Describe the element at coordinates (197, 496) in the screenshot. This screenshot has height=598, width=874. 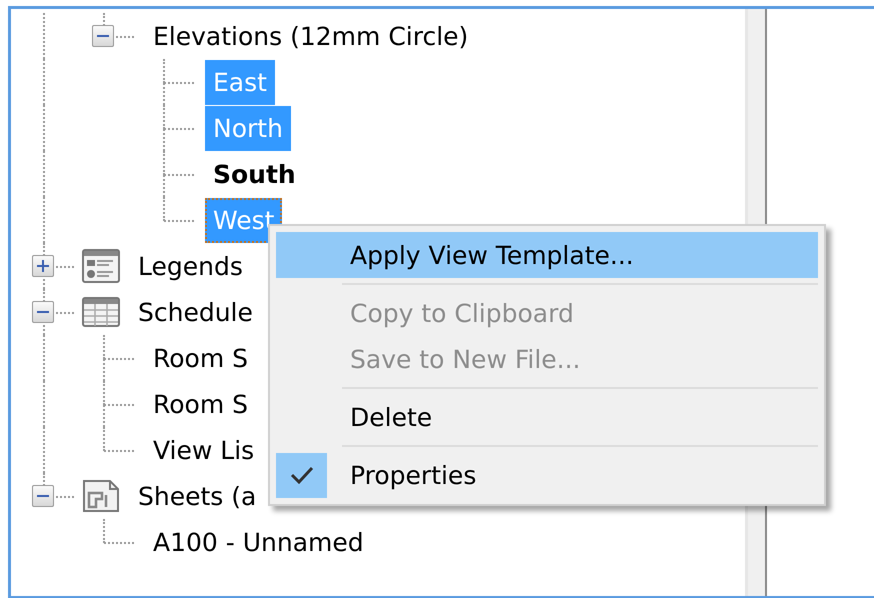
I see `tree-item: Sheets (a` at that location.